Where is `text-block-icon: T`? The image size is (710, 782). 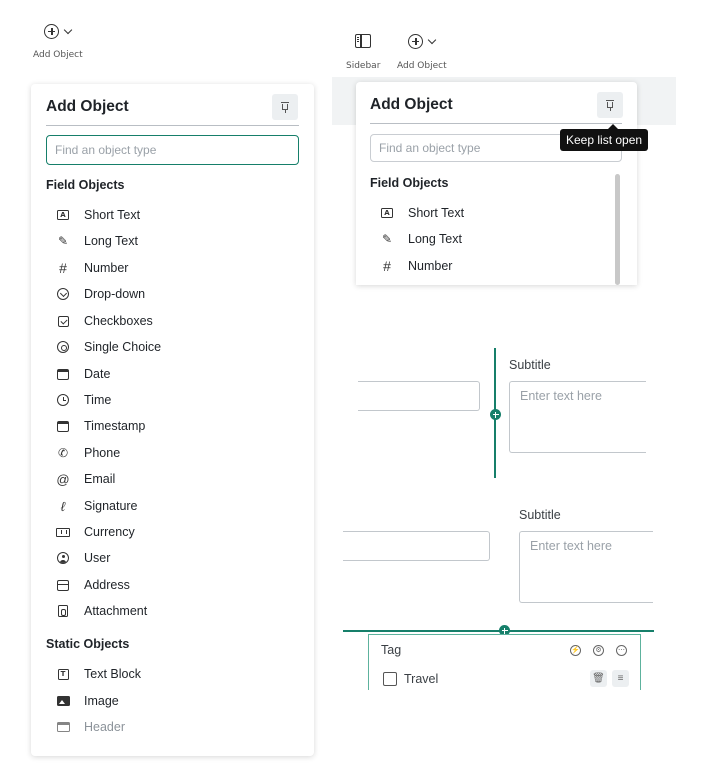 text-block-icon: T is located at coordinates (63, 674).